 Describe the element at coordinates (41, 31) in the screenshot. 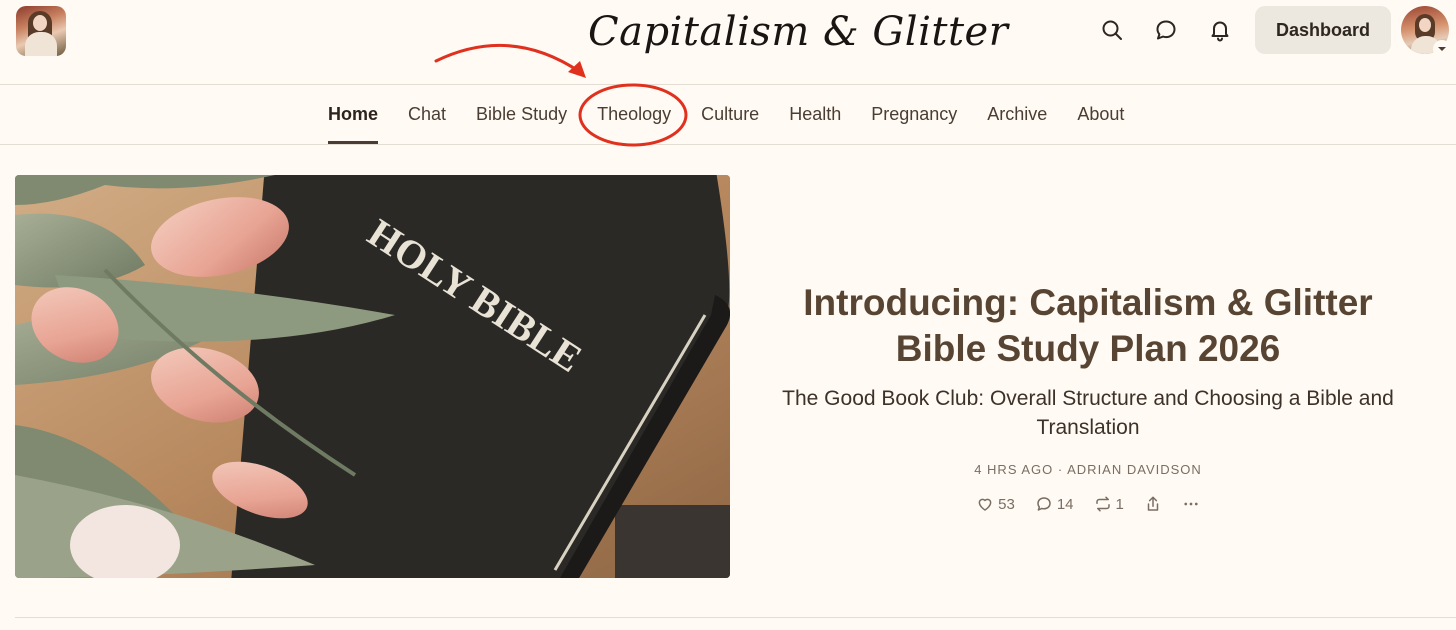

I see `publication-logo` at that location.